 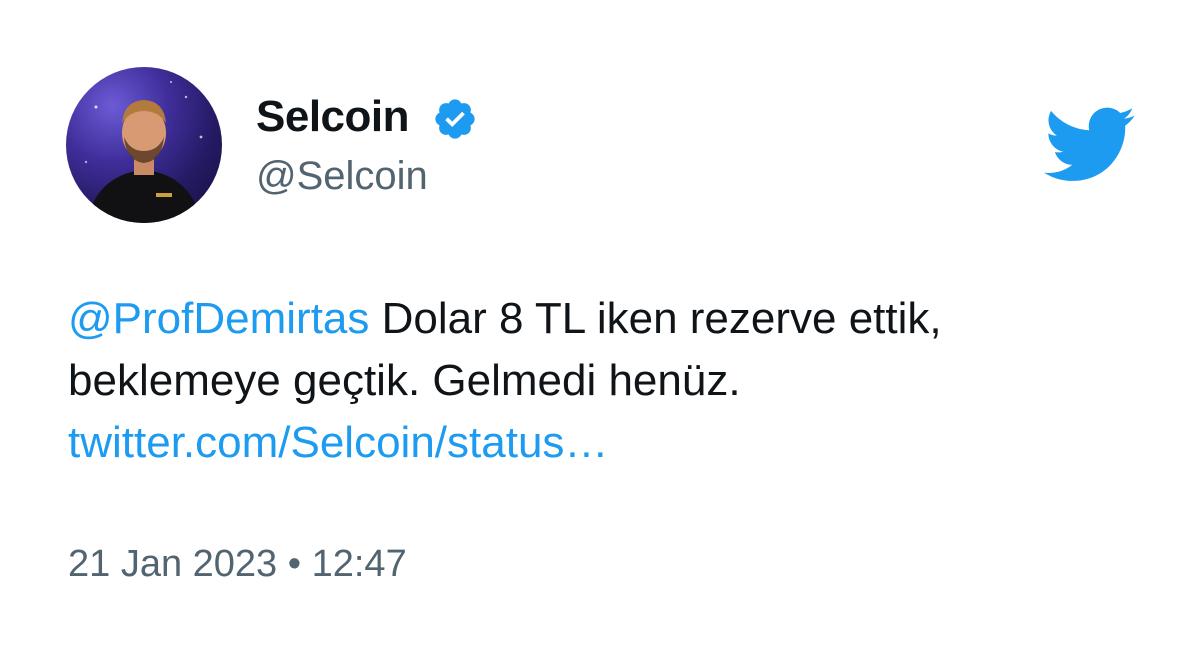 I want to click on twitter-bird-icon, so click(x=1090, y=145).